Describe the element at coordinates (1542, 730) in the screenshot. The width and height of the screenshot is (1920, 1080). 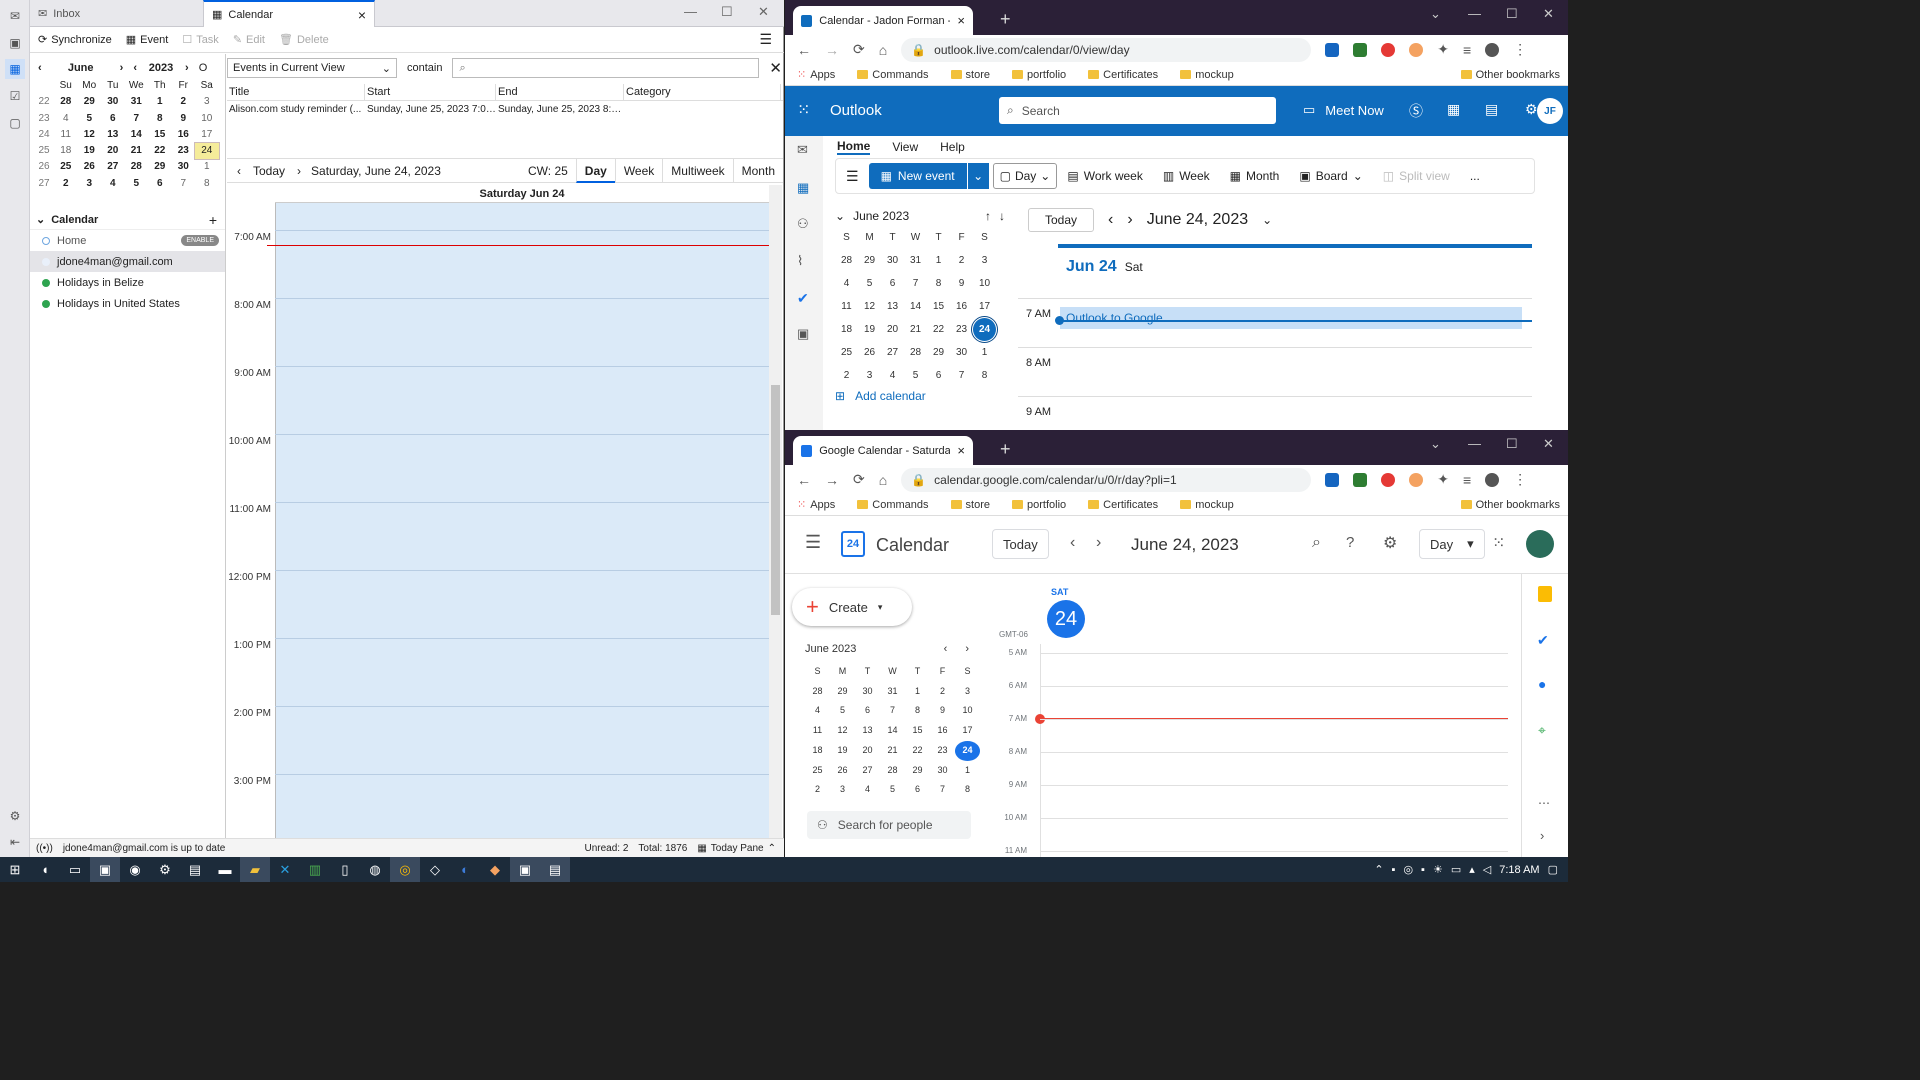
I see `maps-icon: ⌖` at that location.